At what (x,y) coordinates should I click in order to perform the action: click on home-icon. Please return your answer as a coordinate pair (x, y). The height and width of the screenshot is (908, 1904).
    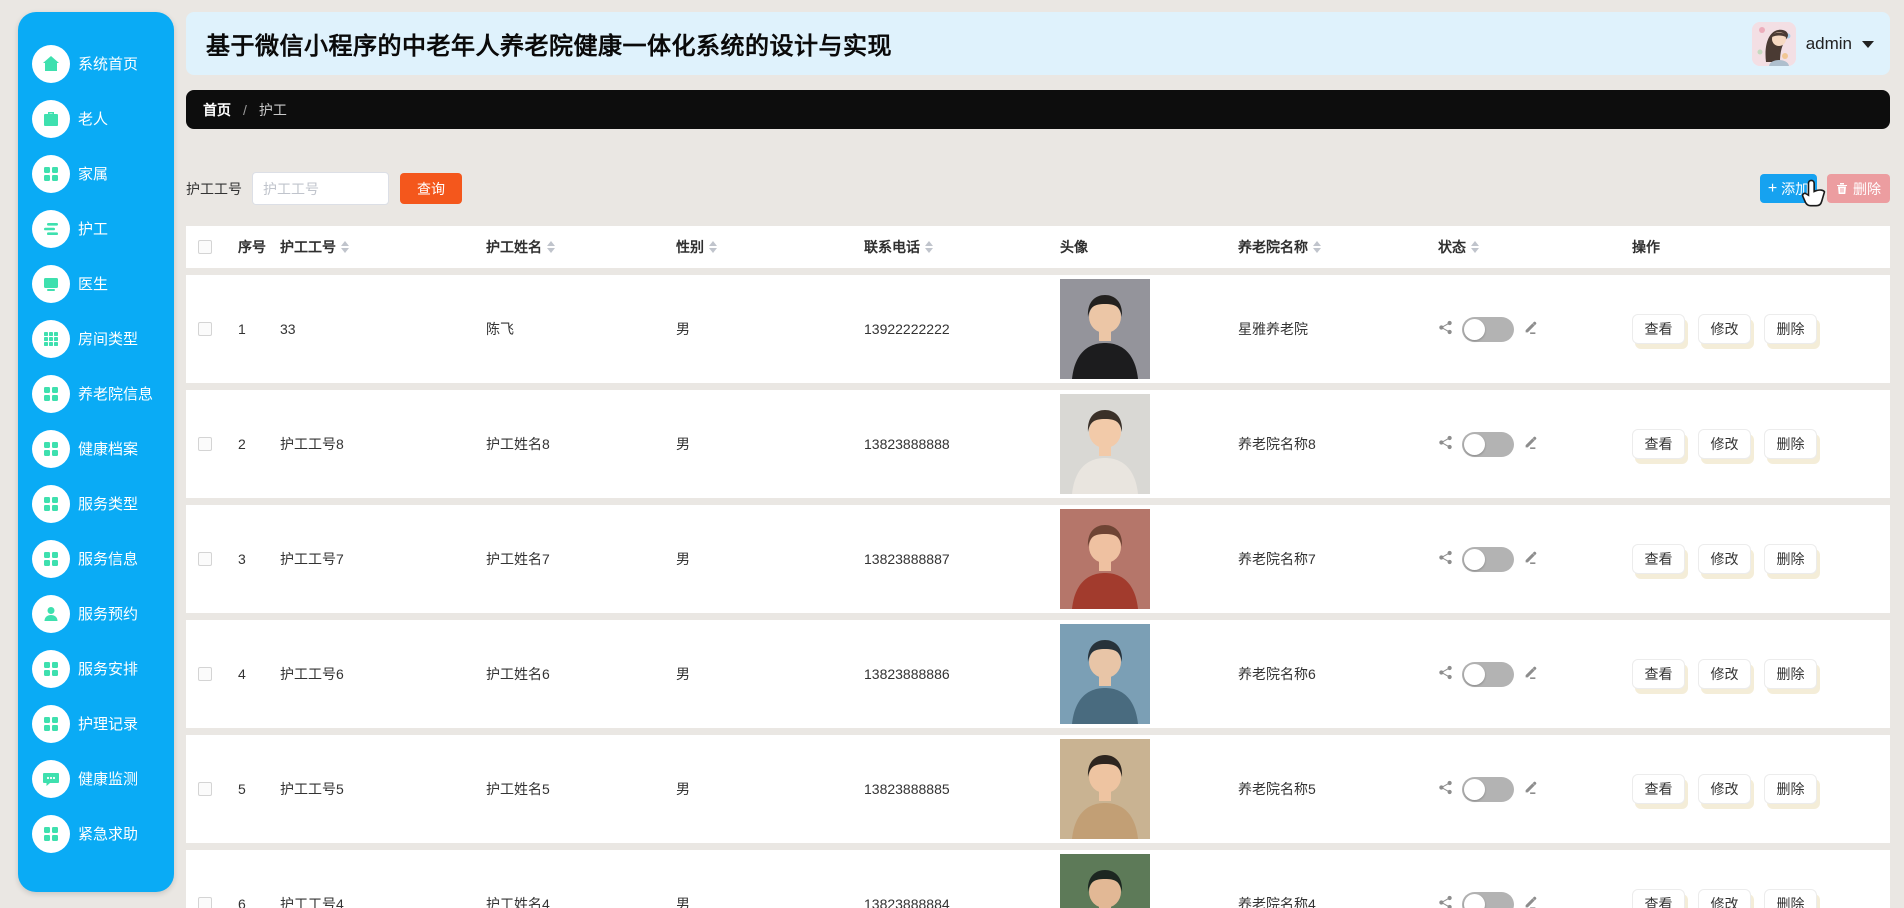
    Looking at the image, I should click on (51, 63).